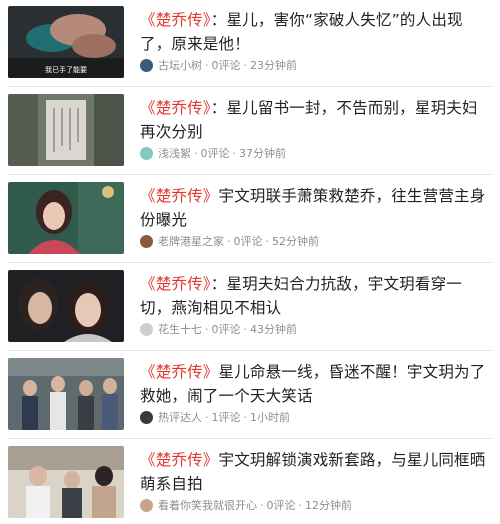  What do you see at coordinates (174, 153) in the screenshot?
I see `author-name: 浅浅絮` at bounding box center [174, 153].